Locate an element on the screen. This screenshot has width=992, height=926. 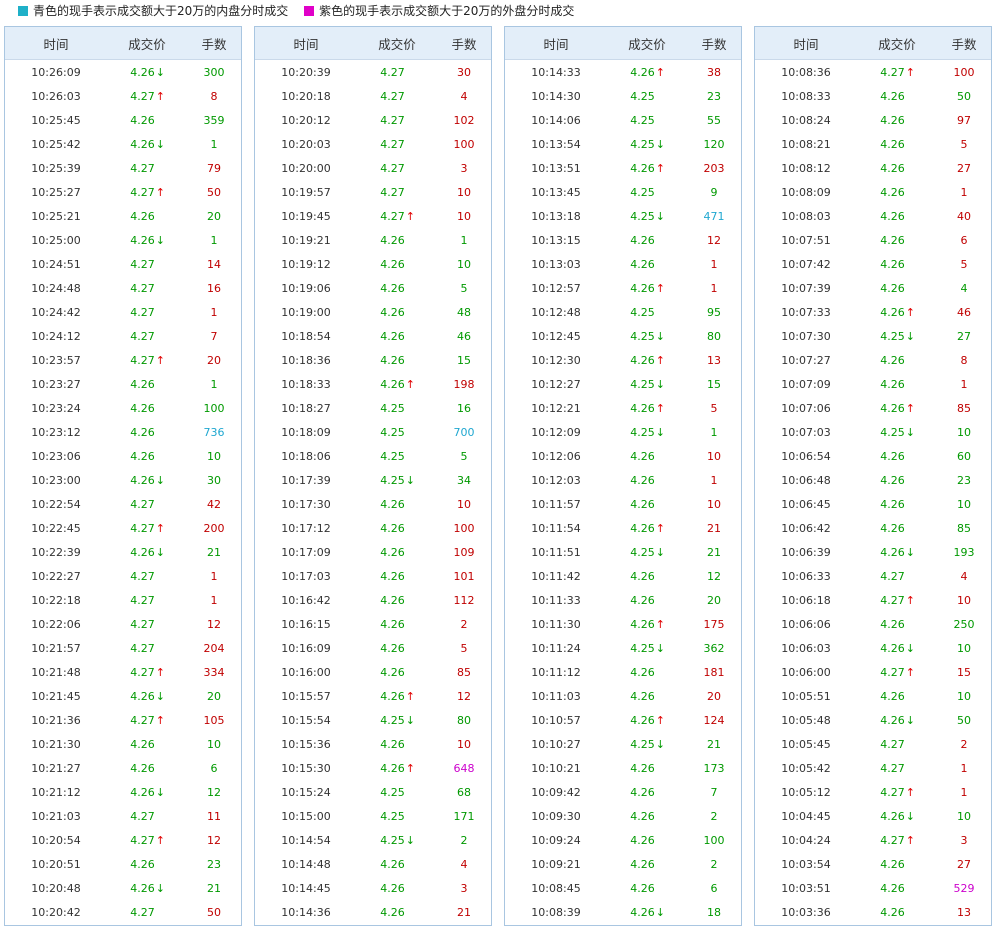
table-row: 10:08:39 4.26↓ 18 is located at coordinates (623, 912).